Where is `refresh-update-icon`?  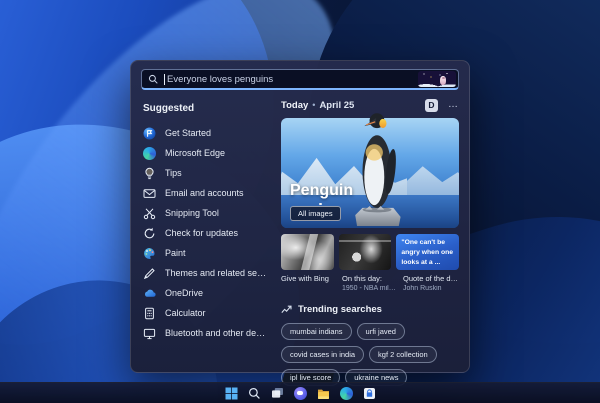 refresh-update-icon is located at coordinates (149, 233).